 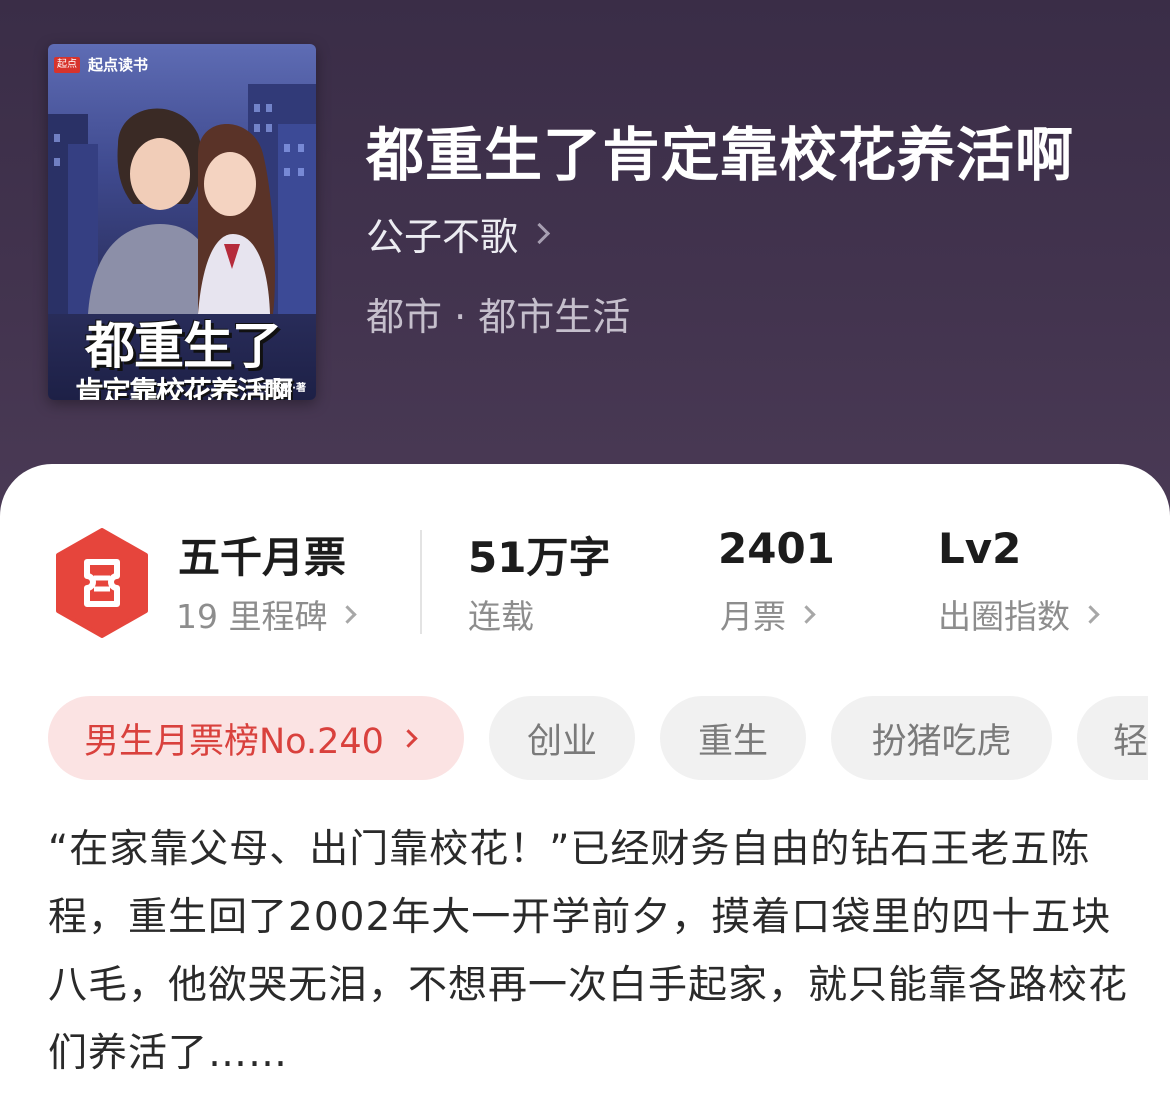 I want to click on genre-label: 都市 · 都市生活, so click(x=498, y=317).